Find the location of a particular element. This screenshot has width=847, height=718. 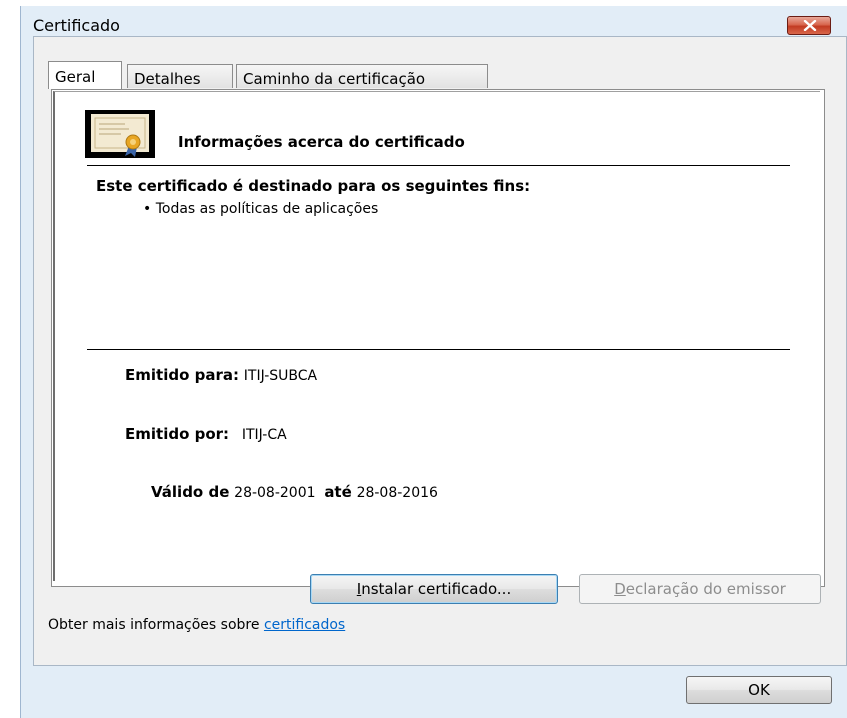

close-icon is located at coordinates (810, 25).